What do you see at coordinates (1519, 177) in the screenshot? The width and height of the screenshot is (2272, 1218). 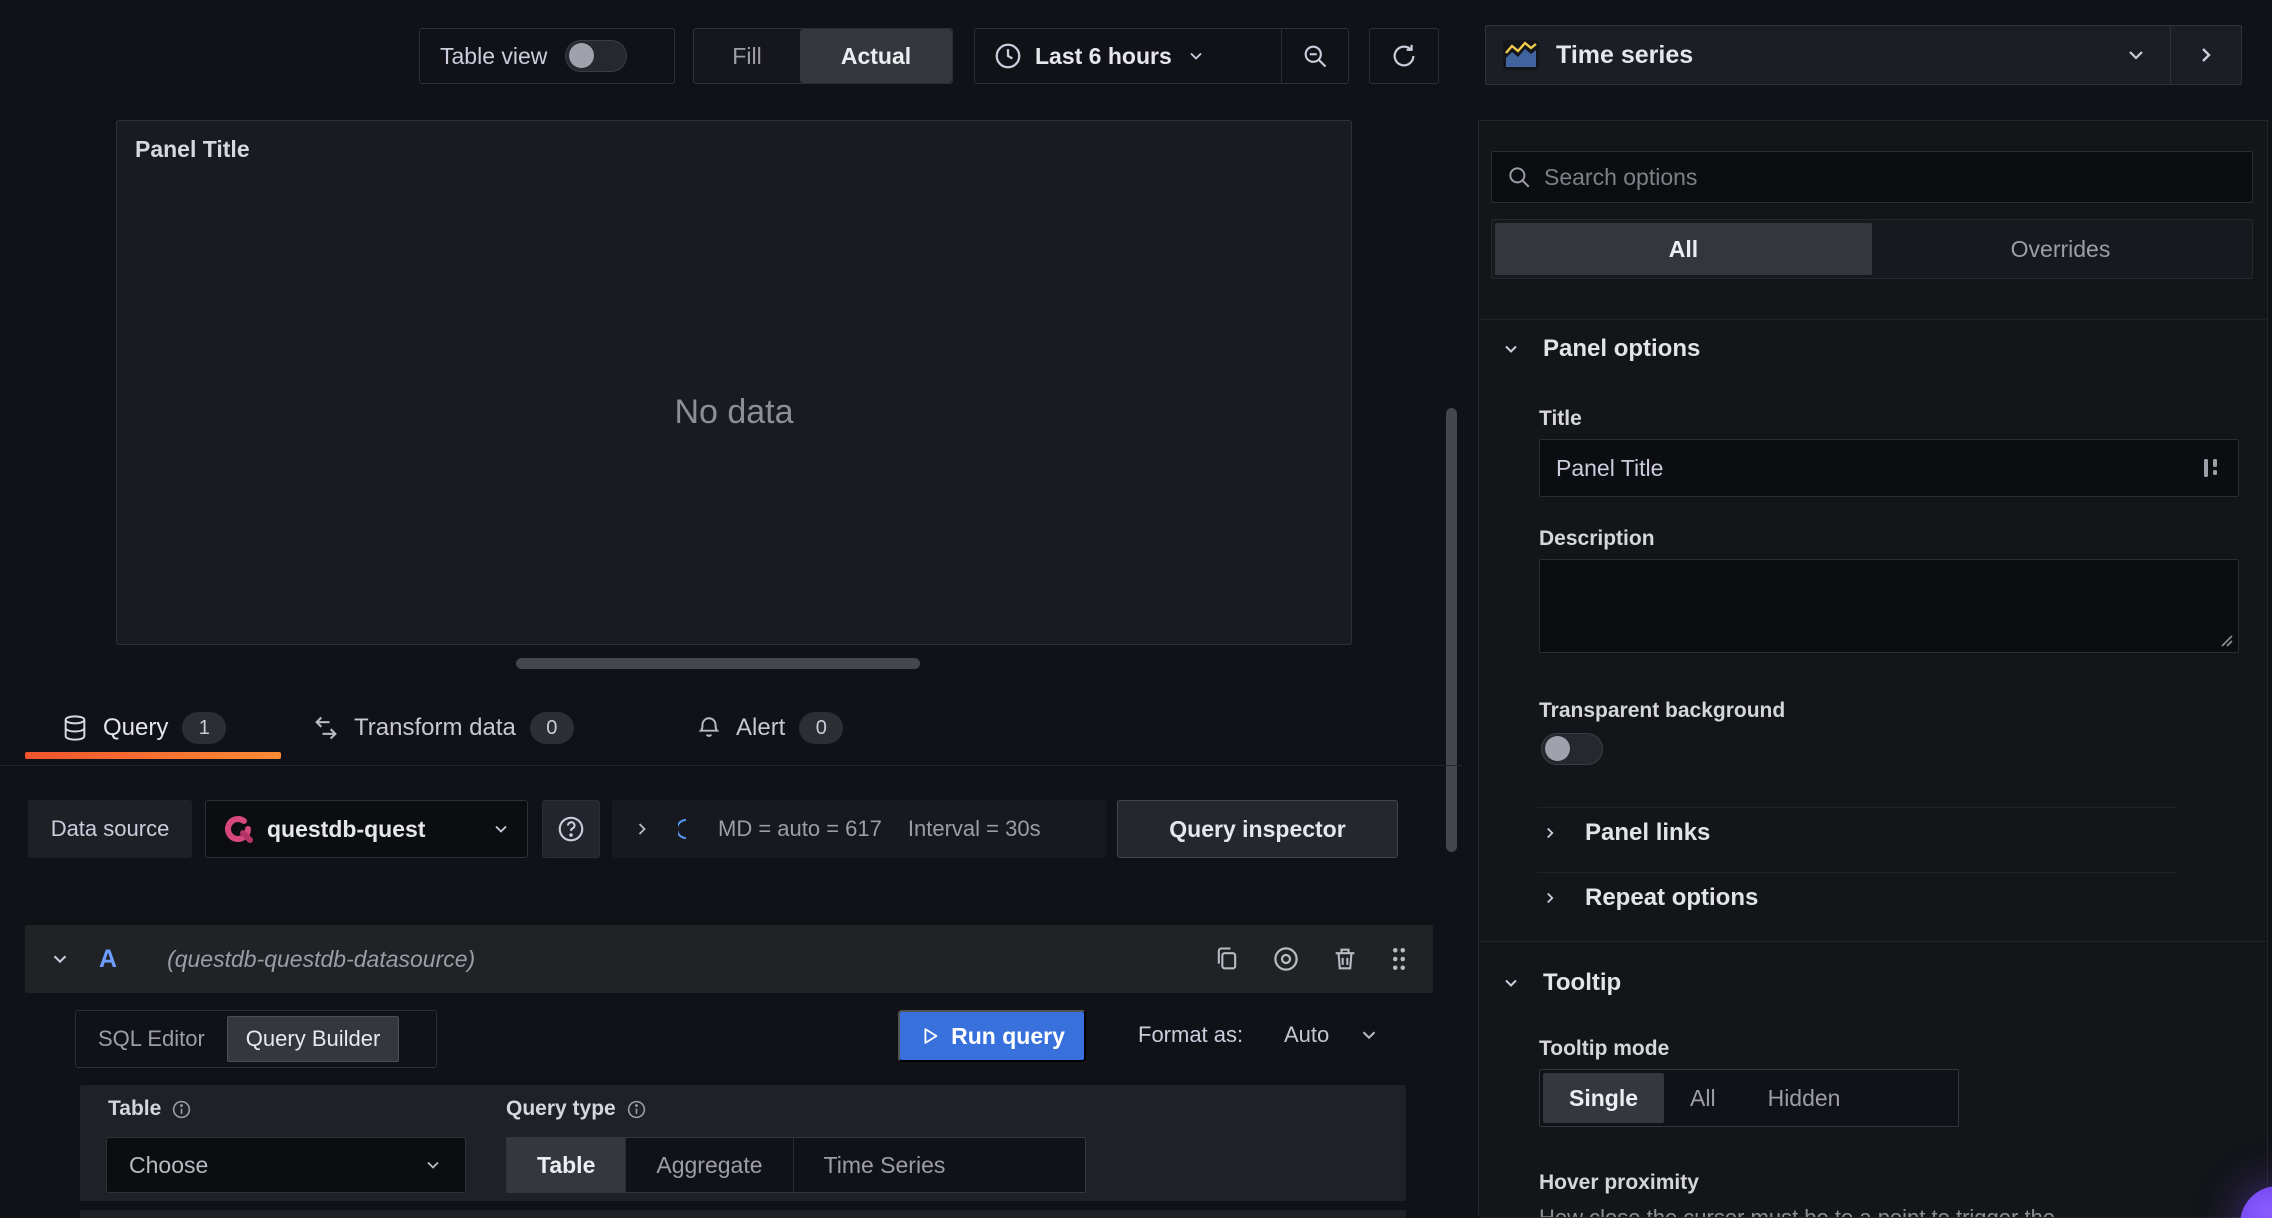 I see `search-icon` at bounding box center [1519, 177].